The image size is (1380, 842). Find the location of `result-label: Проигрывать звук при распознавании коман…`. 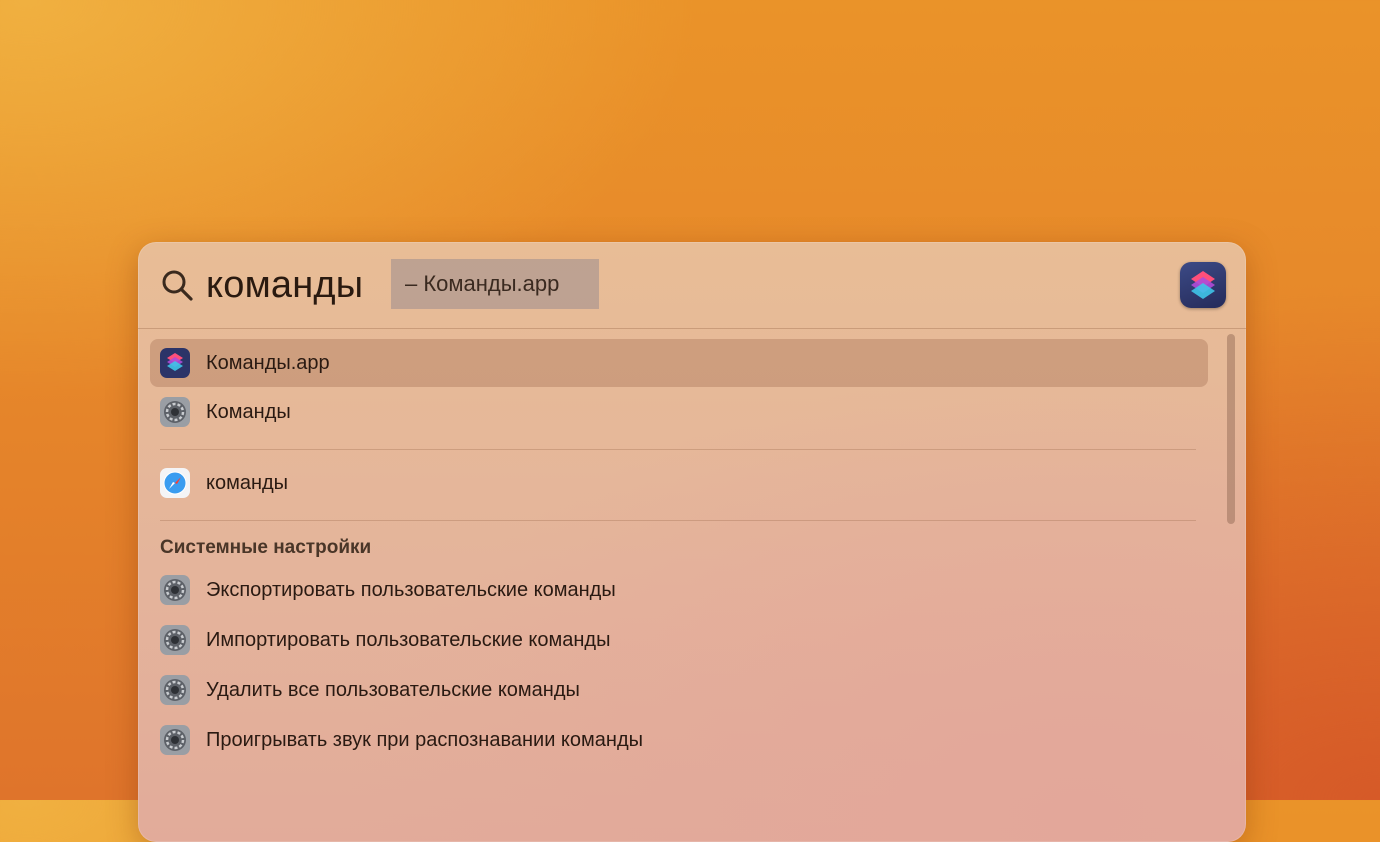

result-label: Проигрывать звук при распознавании коман… is located at coordinates (424, 740).